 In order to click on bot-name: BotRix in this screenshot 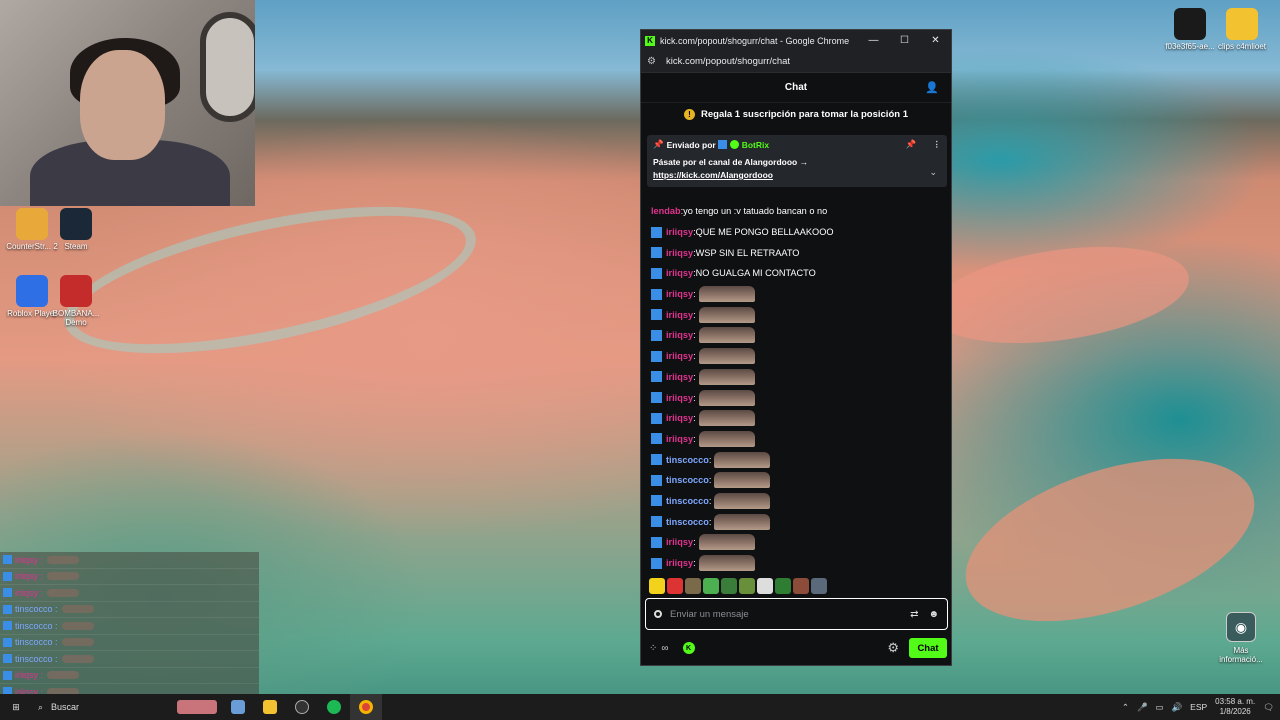, I will do `click(755, 145)`.